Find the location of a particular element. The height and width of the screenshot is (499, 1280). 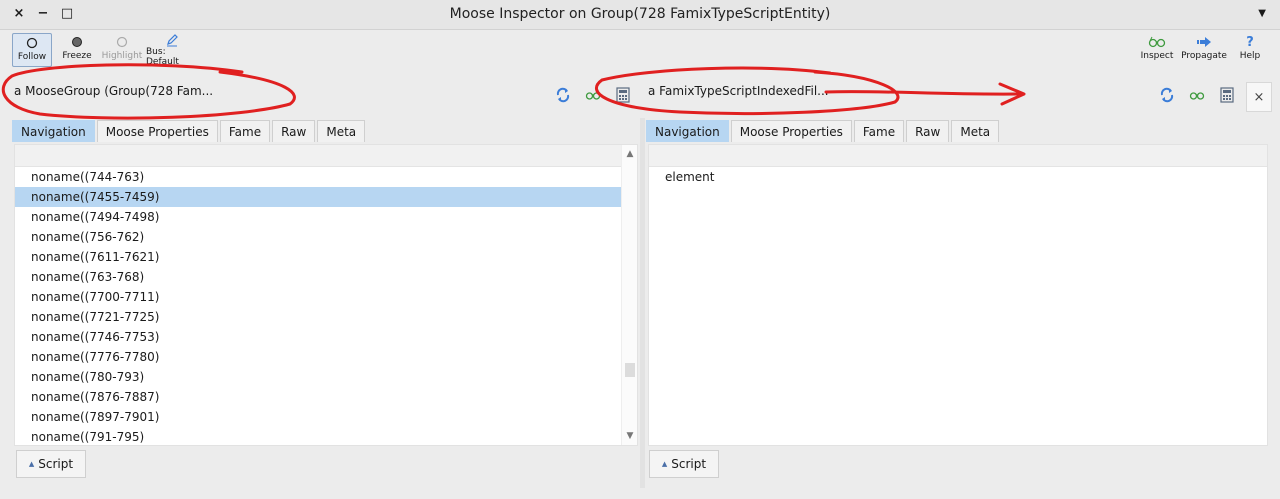

left-script-button: ▲ Script is located at coordinates (51, 464).